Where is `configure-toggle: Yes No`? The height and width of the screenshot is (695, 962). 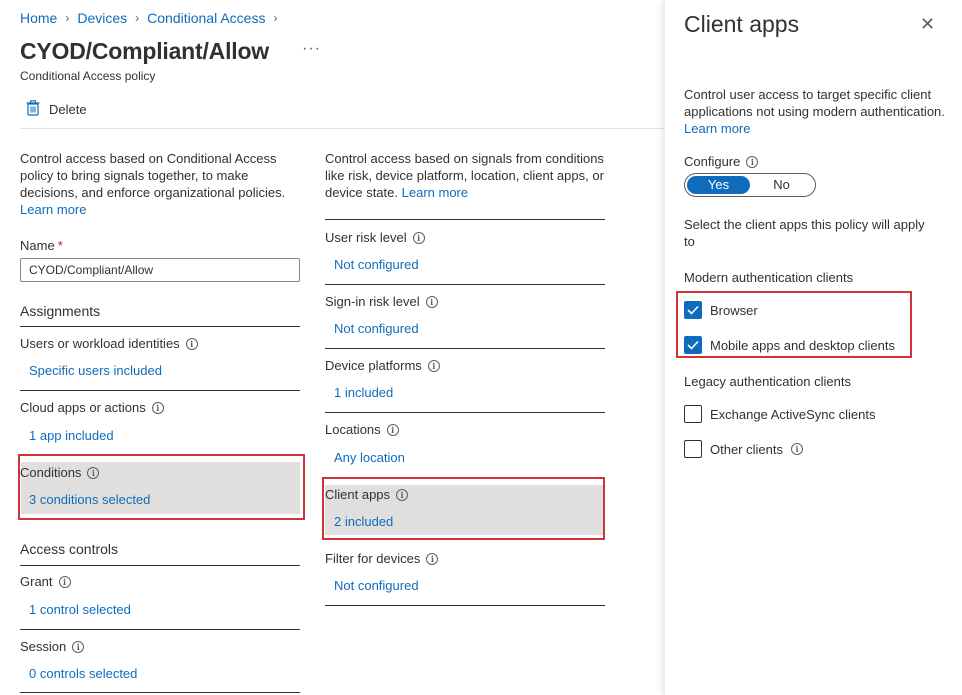 configure-toggle: Yes No is located at coordinates (750, 185).